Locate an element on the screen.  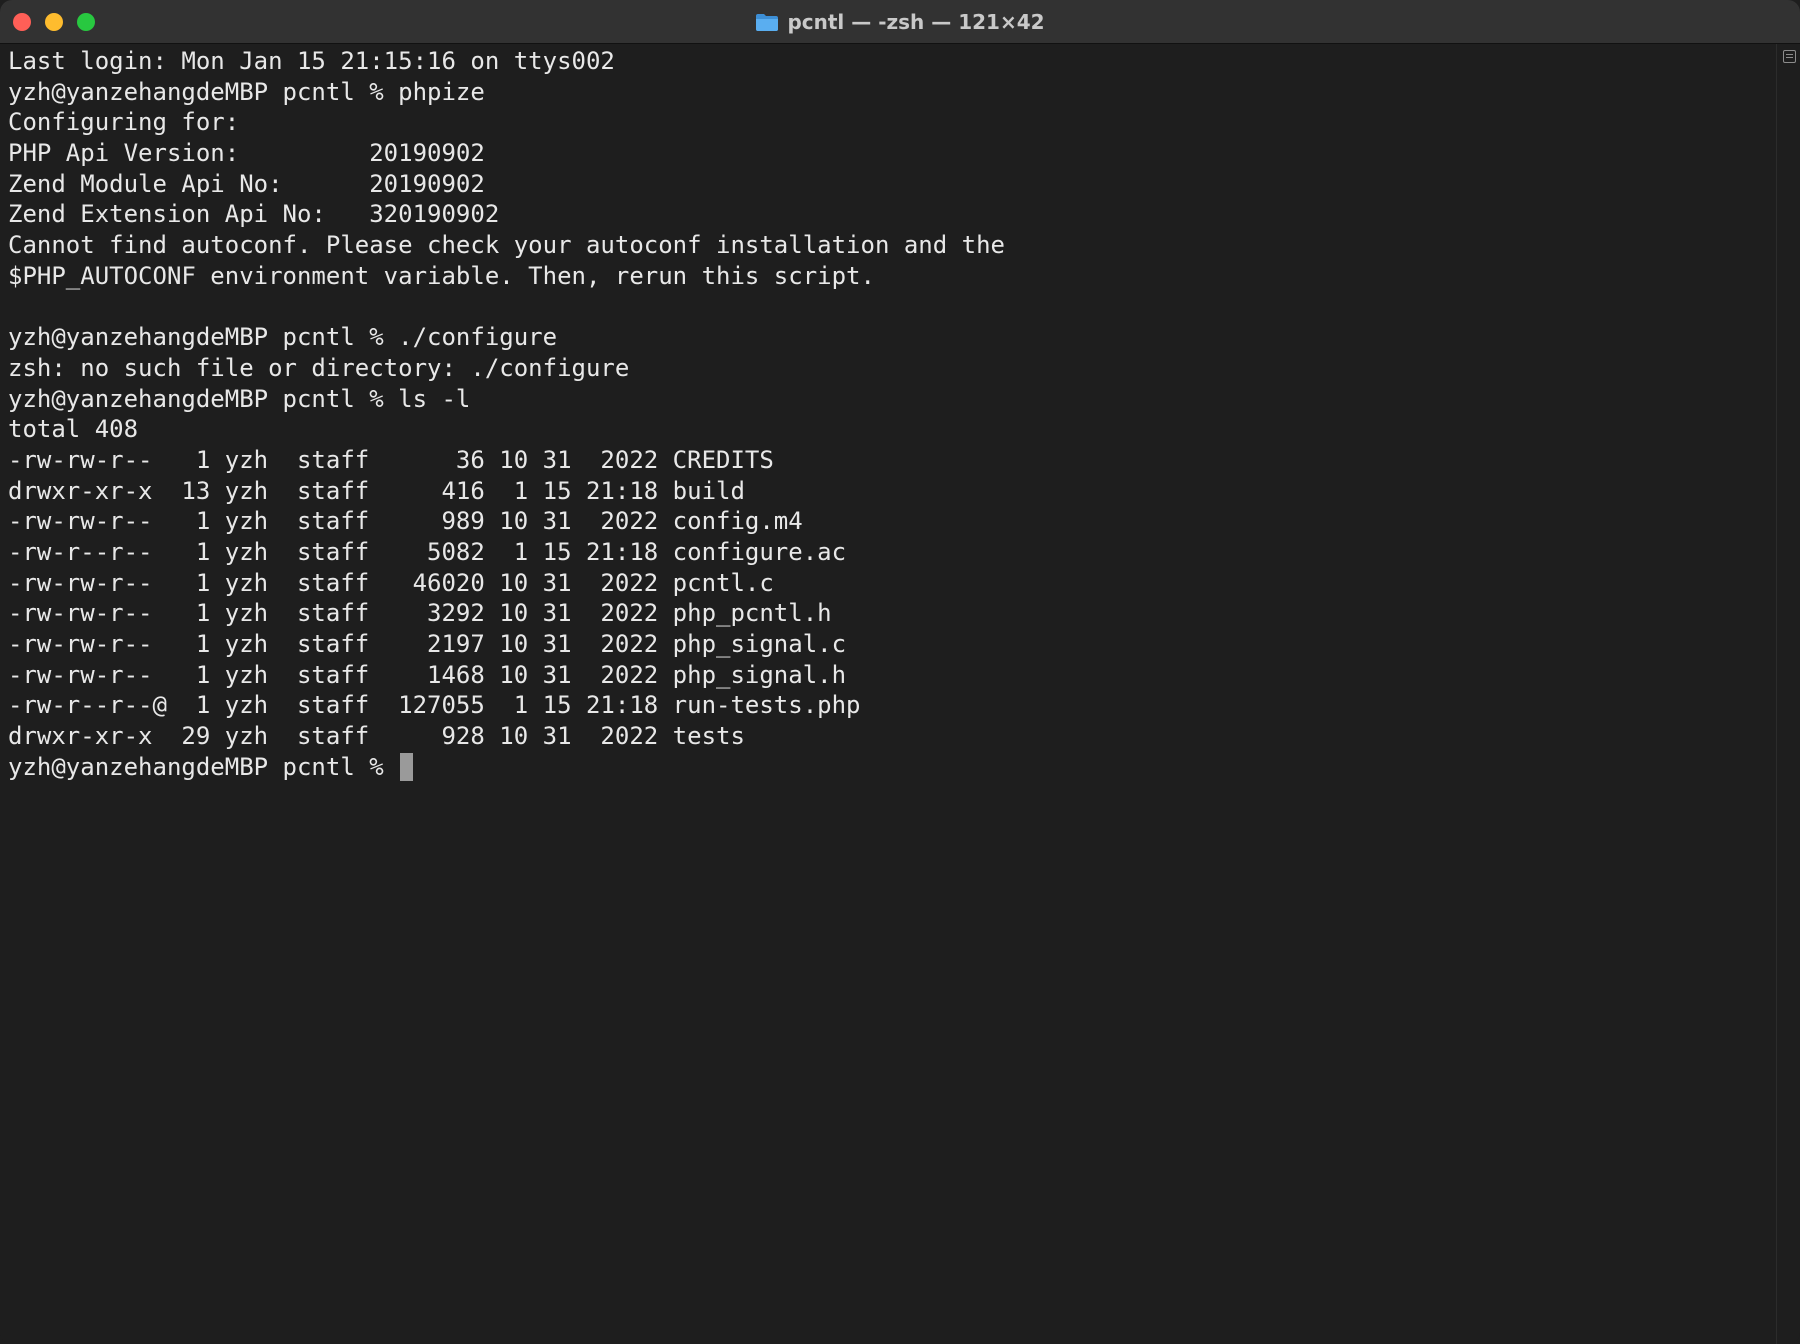
prompt-line: yzh@yanzehangdeMBP pcntl % phpize is located at coordinates (888, 92).